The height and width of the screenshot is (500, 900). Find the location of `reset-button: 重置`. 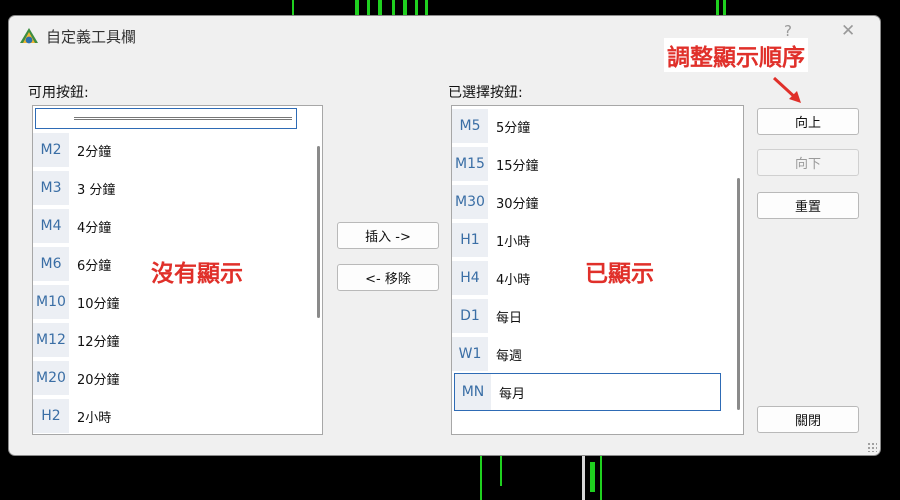

reset-button: 重置 is located at coordinates (808, 205).